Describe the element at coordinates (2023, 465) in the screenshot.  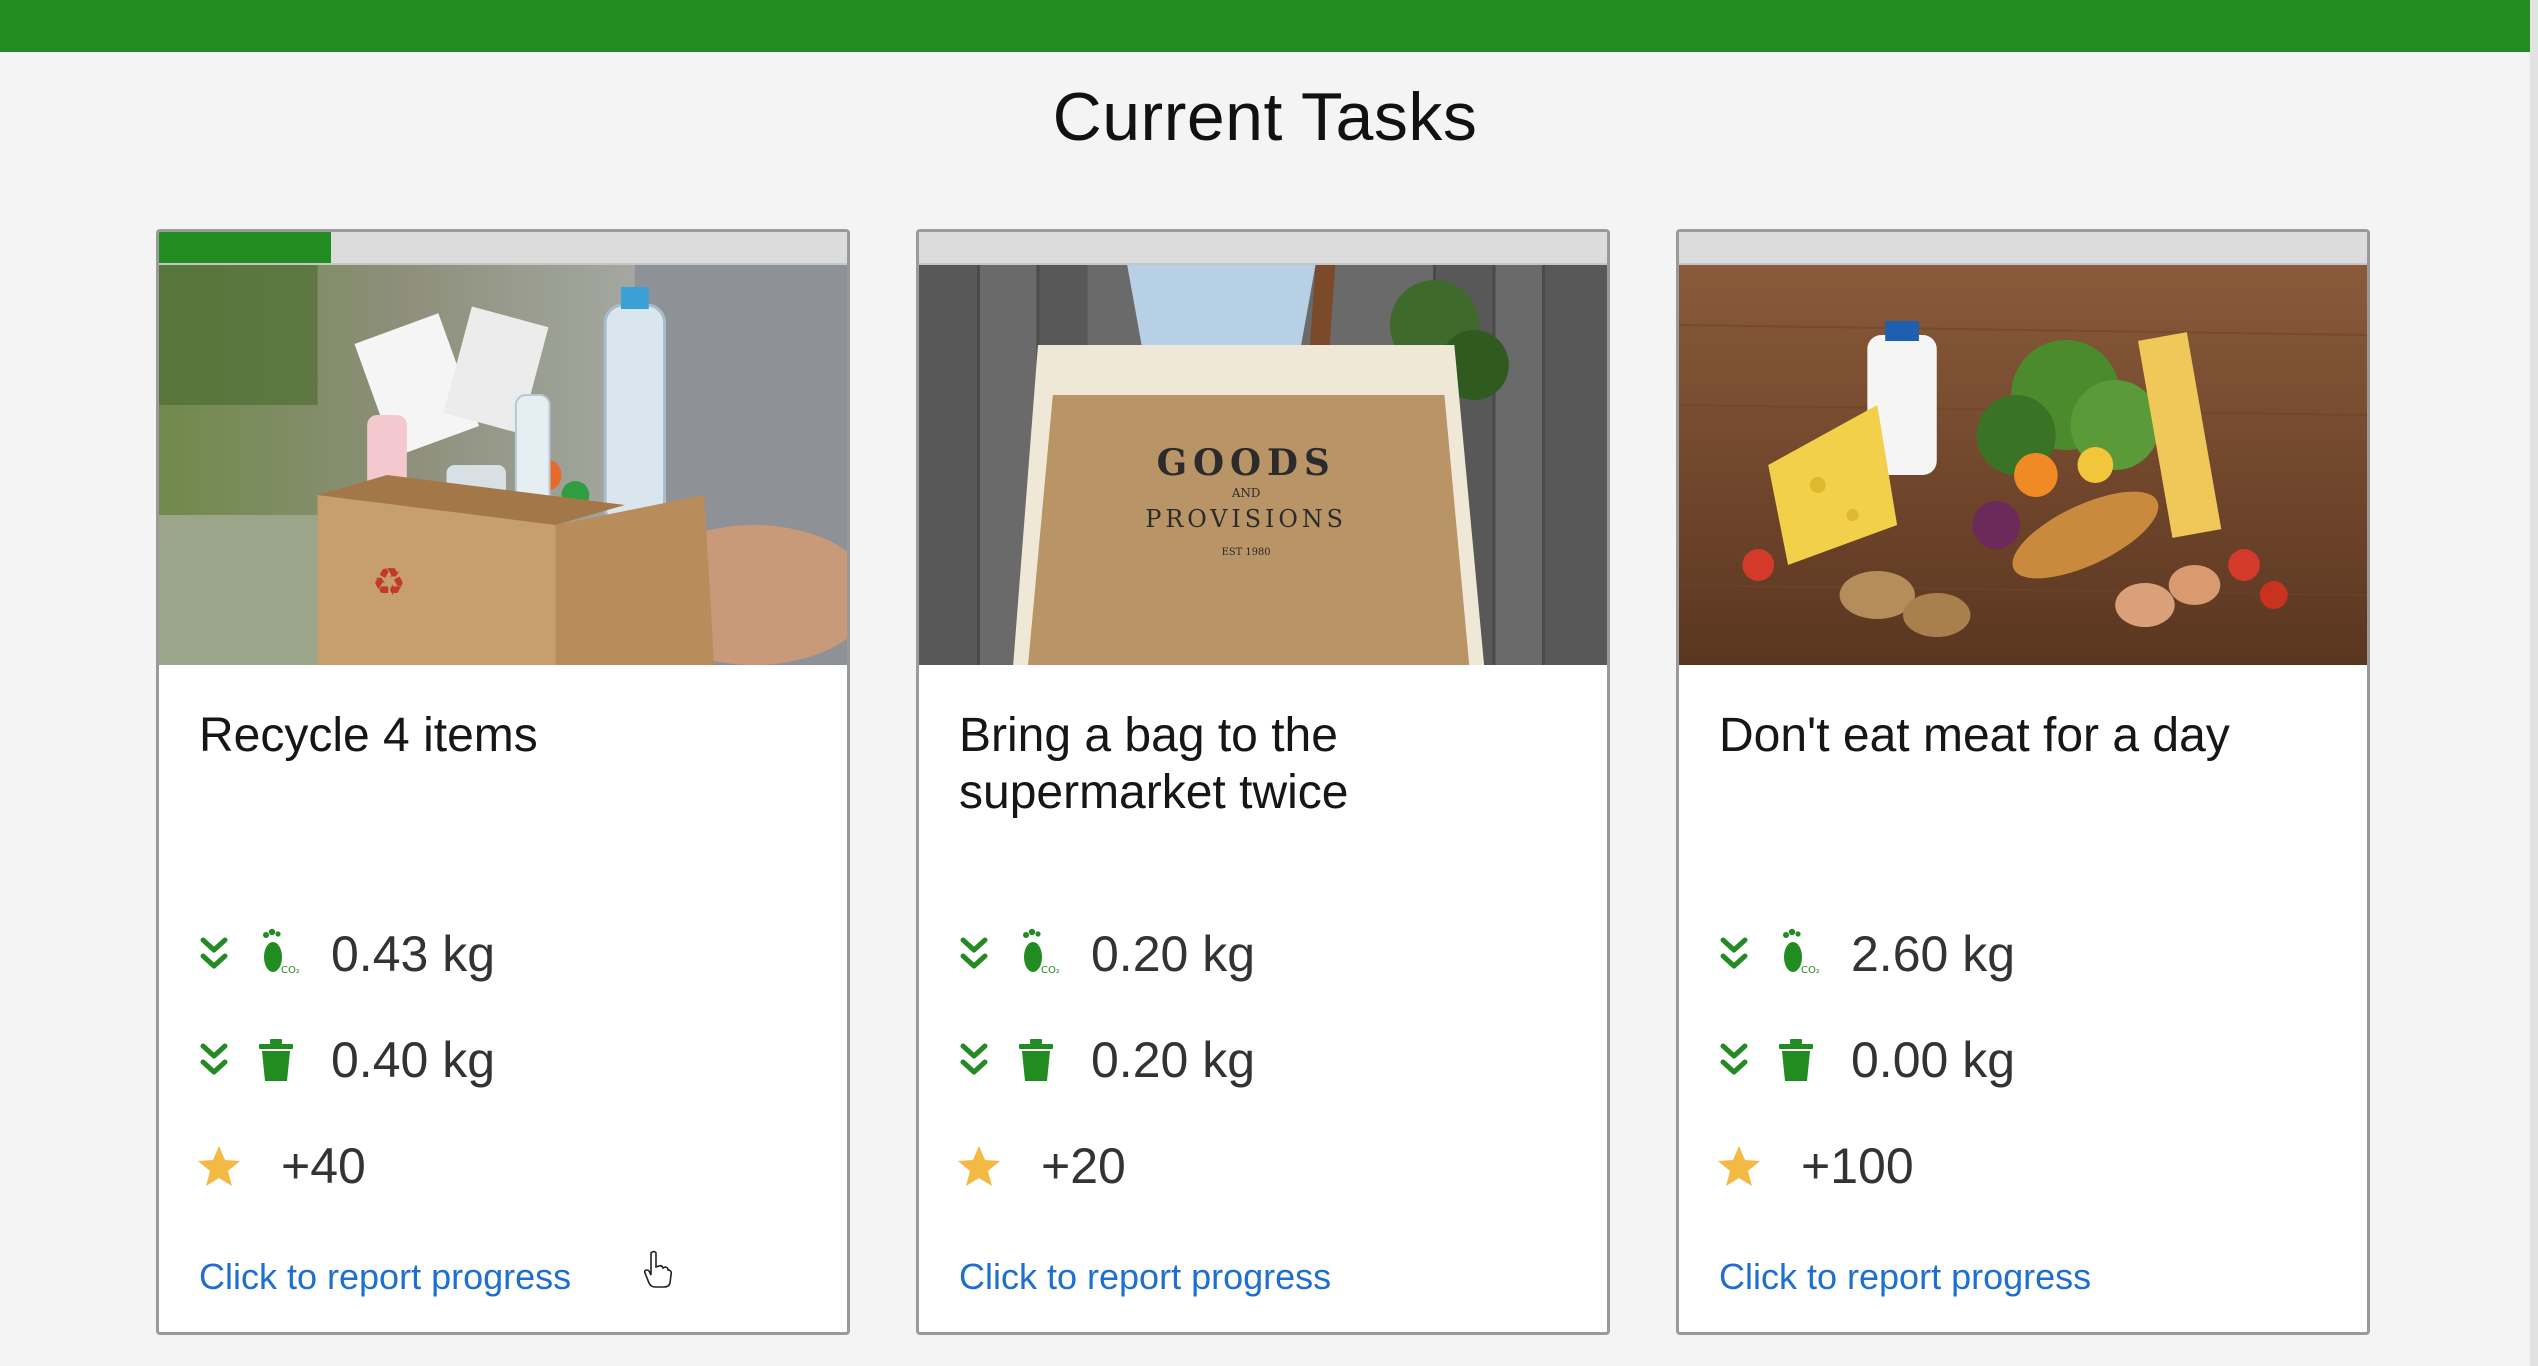
I see `task-image-vegetables` at that location.